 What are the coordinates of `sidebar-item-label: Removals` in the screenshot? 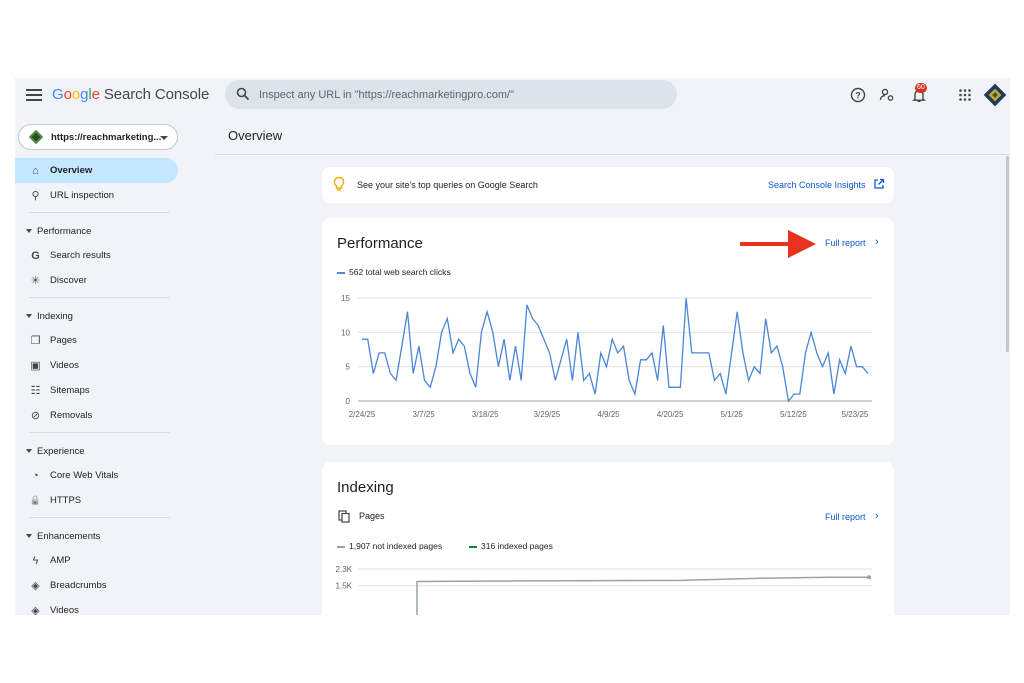 It's located at (71, 415).